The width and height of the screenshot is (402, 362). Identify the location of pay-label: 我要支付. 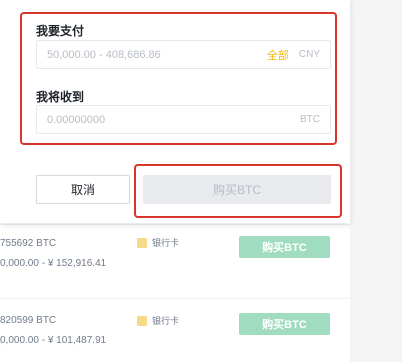
(60, 31).